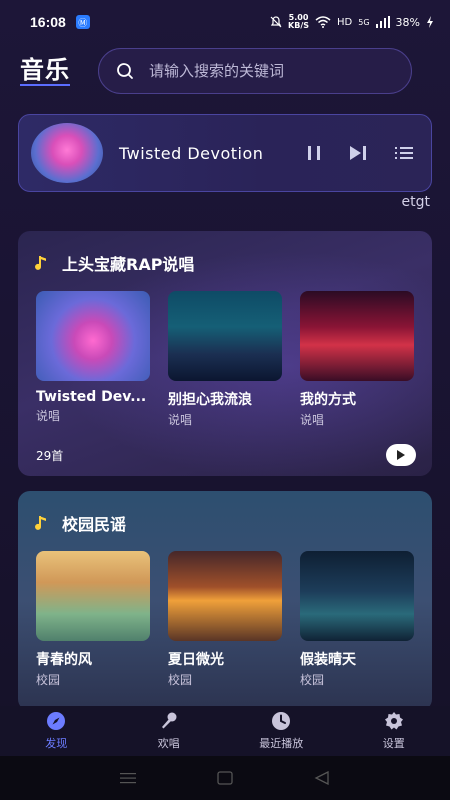  What do you see at coordinates (404, 153) in the screenshot?
I see `playlist-icon` at bounding box center [404, 153].